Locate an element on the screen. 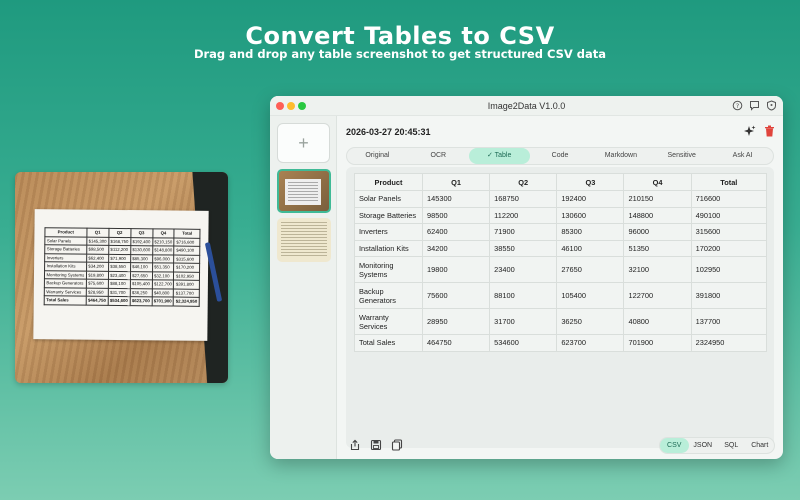  format-csv: CSV is located at coordinates (674, 445).